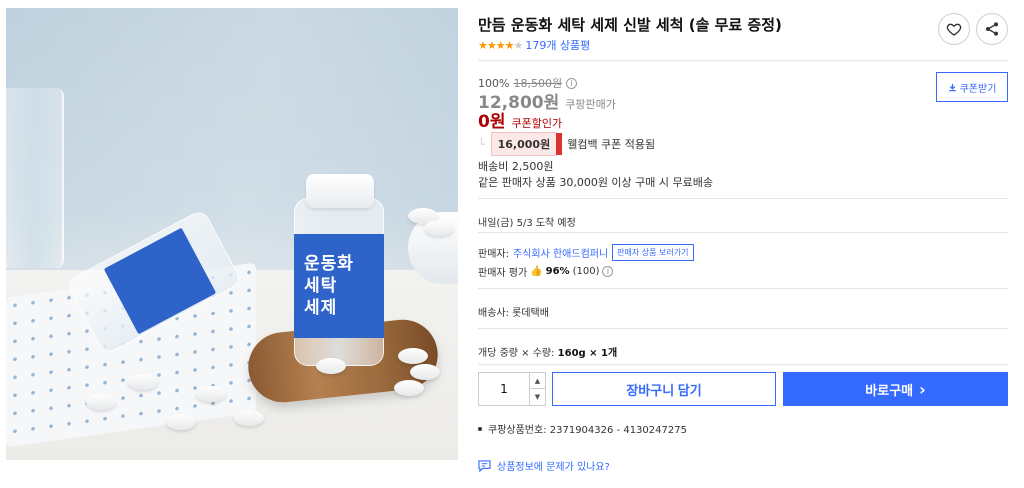 Image resolution: width=1024 pixels, height=488 pixels. Describe the element at coordinates (493, 254) in the screenshot. I see `seller-label: 판매자:` at that location.